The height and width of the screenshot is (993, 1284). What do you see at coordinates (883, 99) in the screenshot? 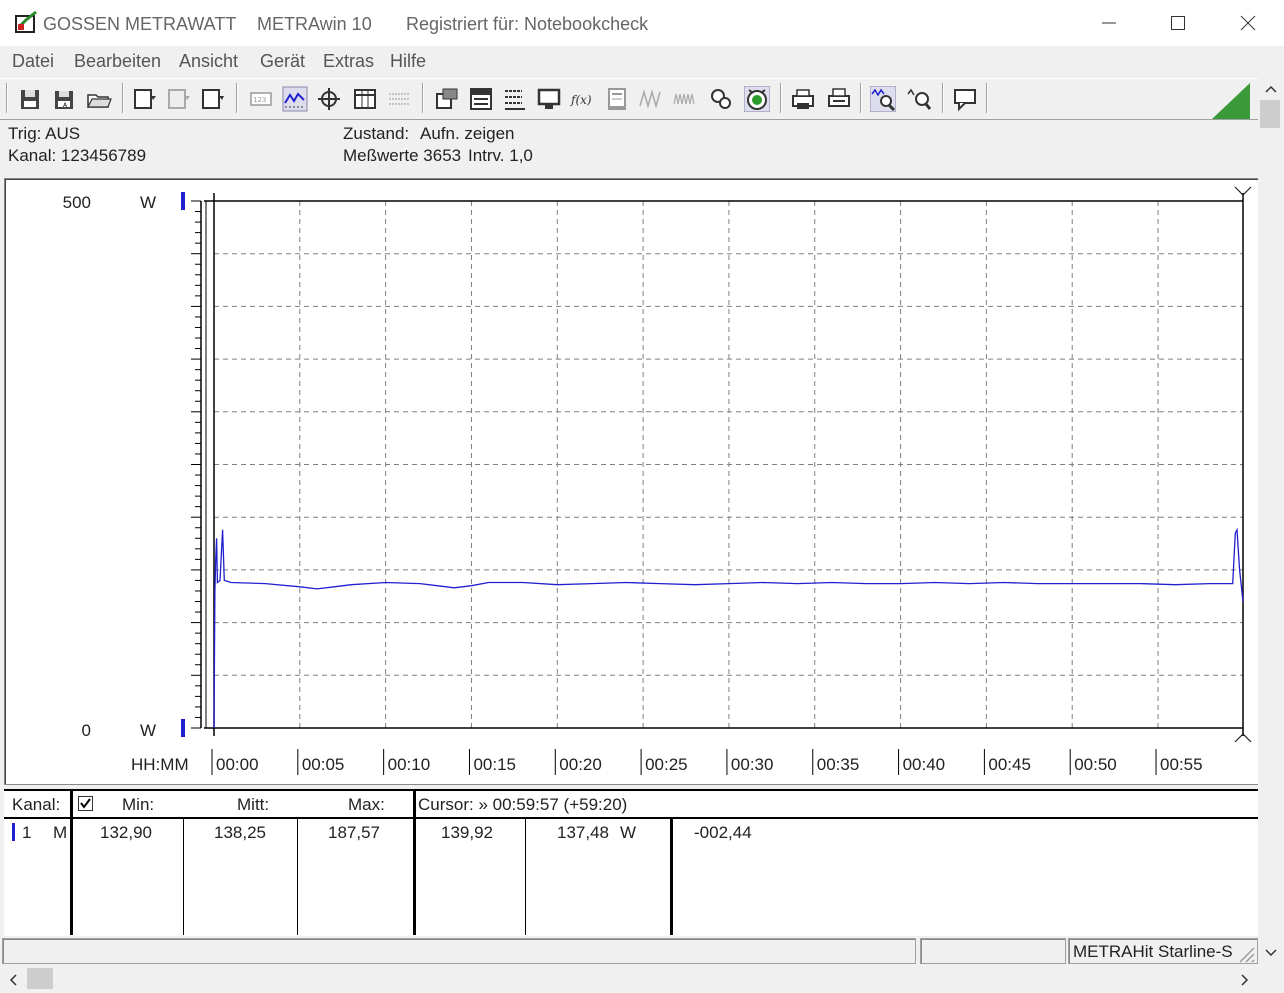
I see `zoom-chart-icon` at bounding box center [883, 99].